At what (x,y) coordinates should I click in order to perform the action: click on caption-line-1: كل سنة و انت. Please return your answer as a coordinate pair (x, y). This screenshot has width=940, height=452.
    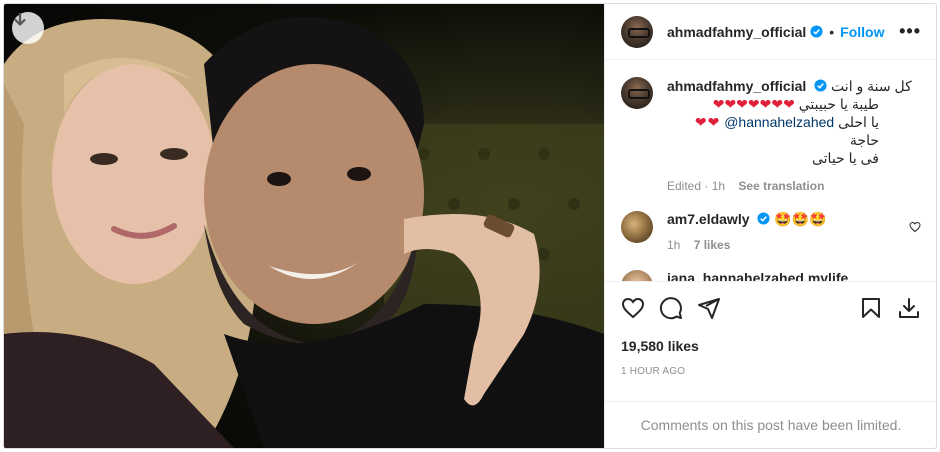
    Looking at the image, I should click on (871, 86).